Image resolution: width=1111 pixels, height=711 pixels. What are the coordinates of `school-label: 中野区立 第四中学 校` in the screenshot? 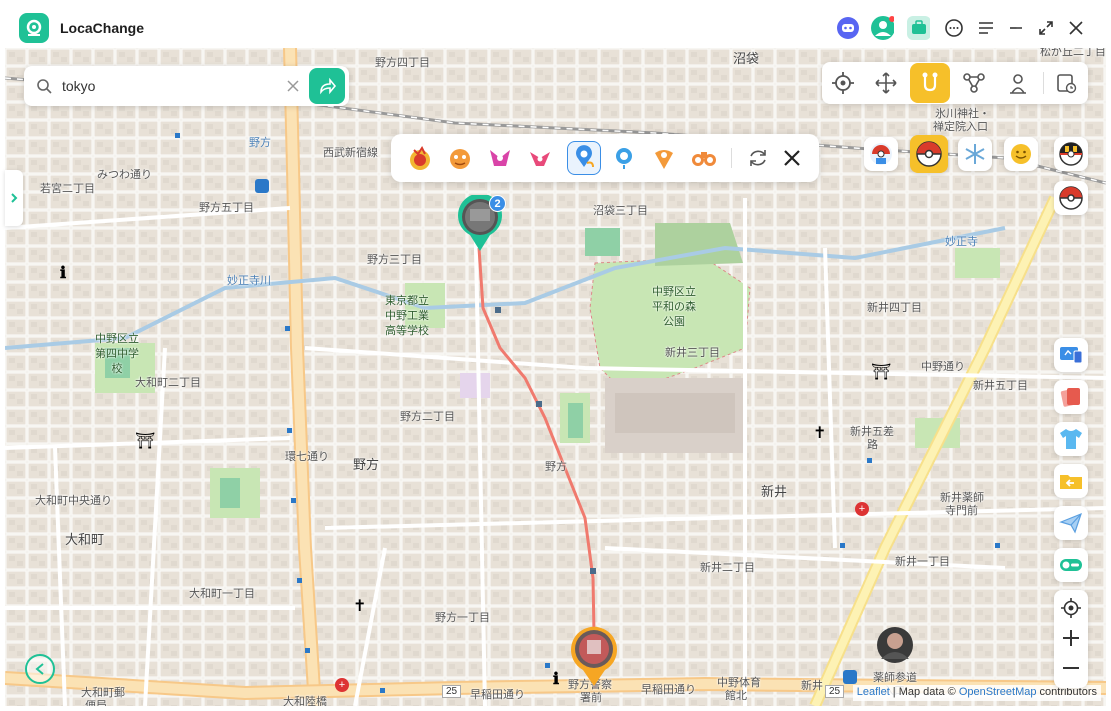 It's located at (117, 353).